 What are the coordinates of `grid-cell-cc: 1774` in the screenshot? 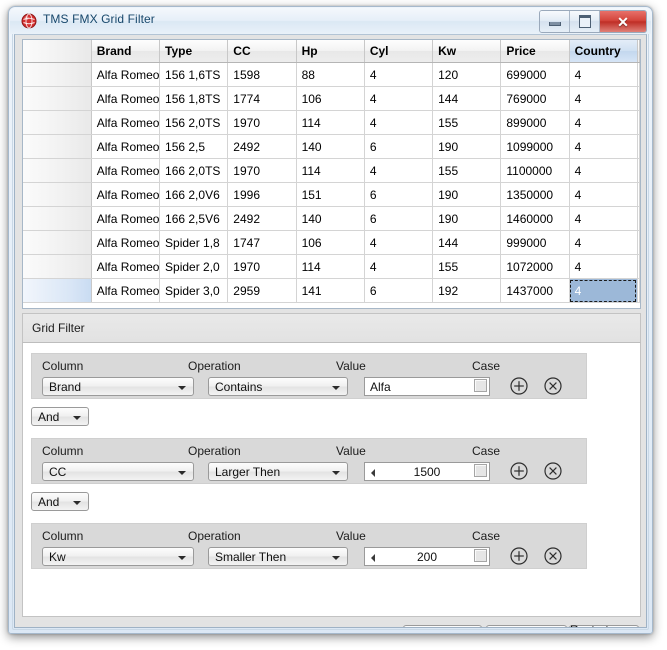 It's located at (262, 98).